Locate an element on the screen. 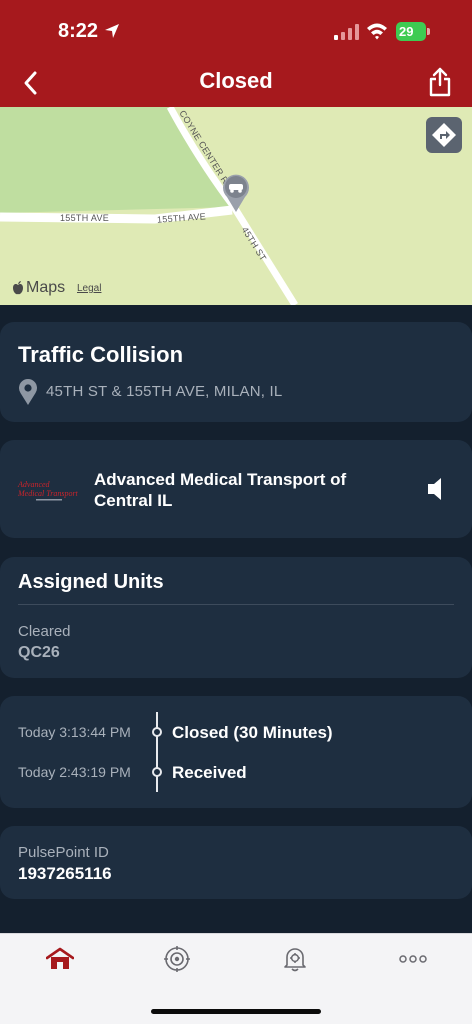 The height and width of the screenshot is (1024, 472). timeline-time: Today 3:13:44 PM is located at coordinates (74, 732).